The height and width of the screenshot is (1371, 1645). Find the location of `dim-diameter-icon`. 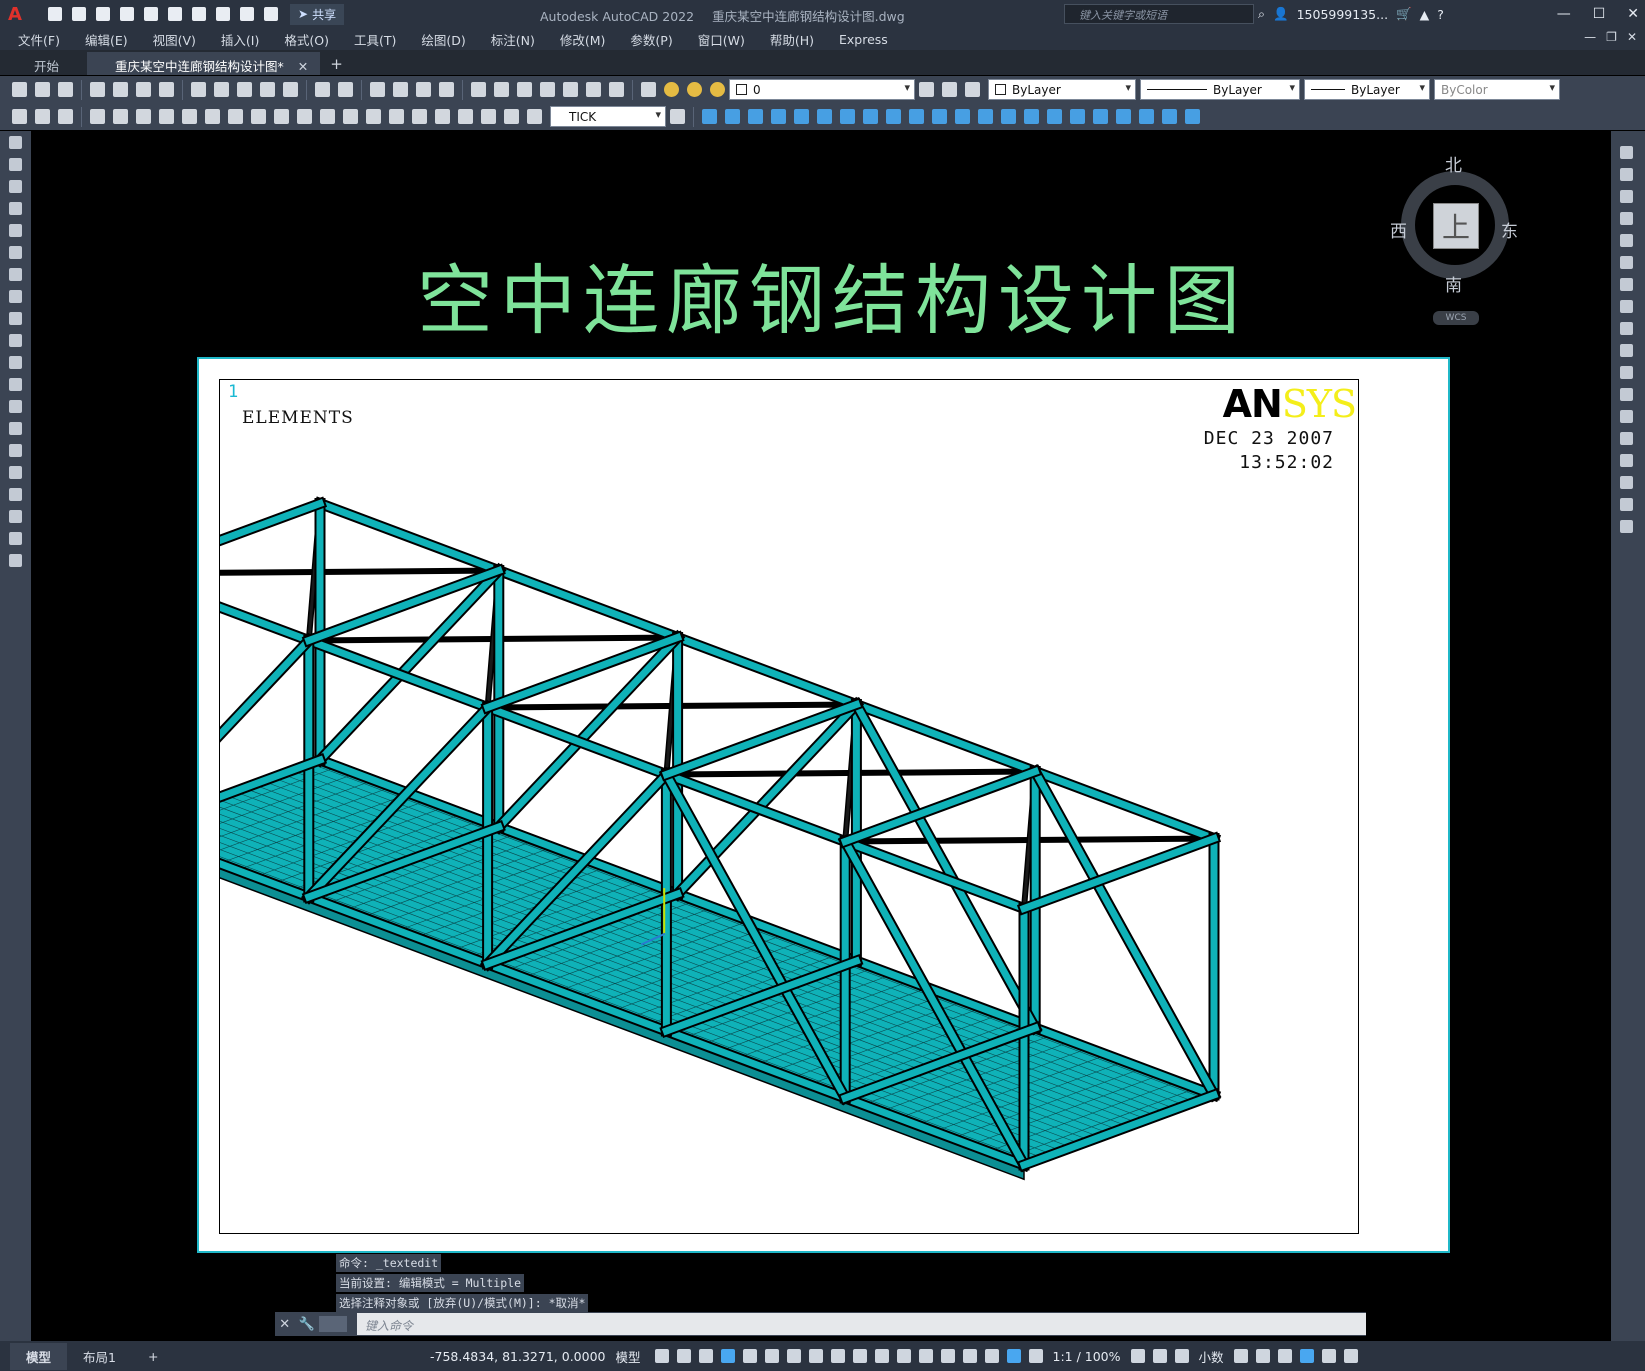

dim-diameter-icon is located at coordinates (235, 116).